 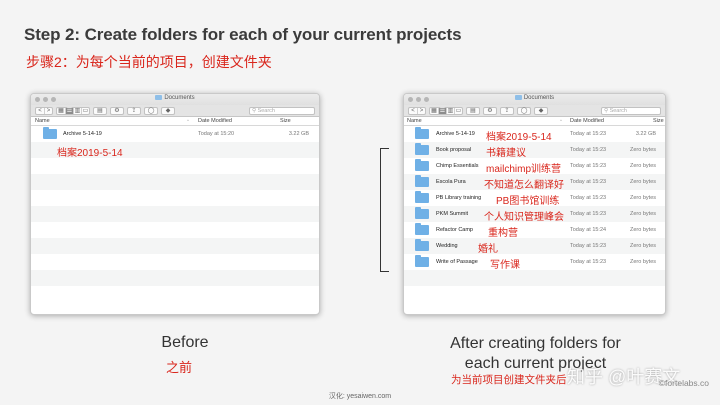 I want to click on file-size: 3.22 GB, so click(x=645, y=134).